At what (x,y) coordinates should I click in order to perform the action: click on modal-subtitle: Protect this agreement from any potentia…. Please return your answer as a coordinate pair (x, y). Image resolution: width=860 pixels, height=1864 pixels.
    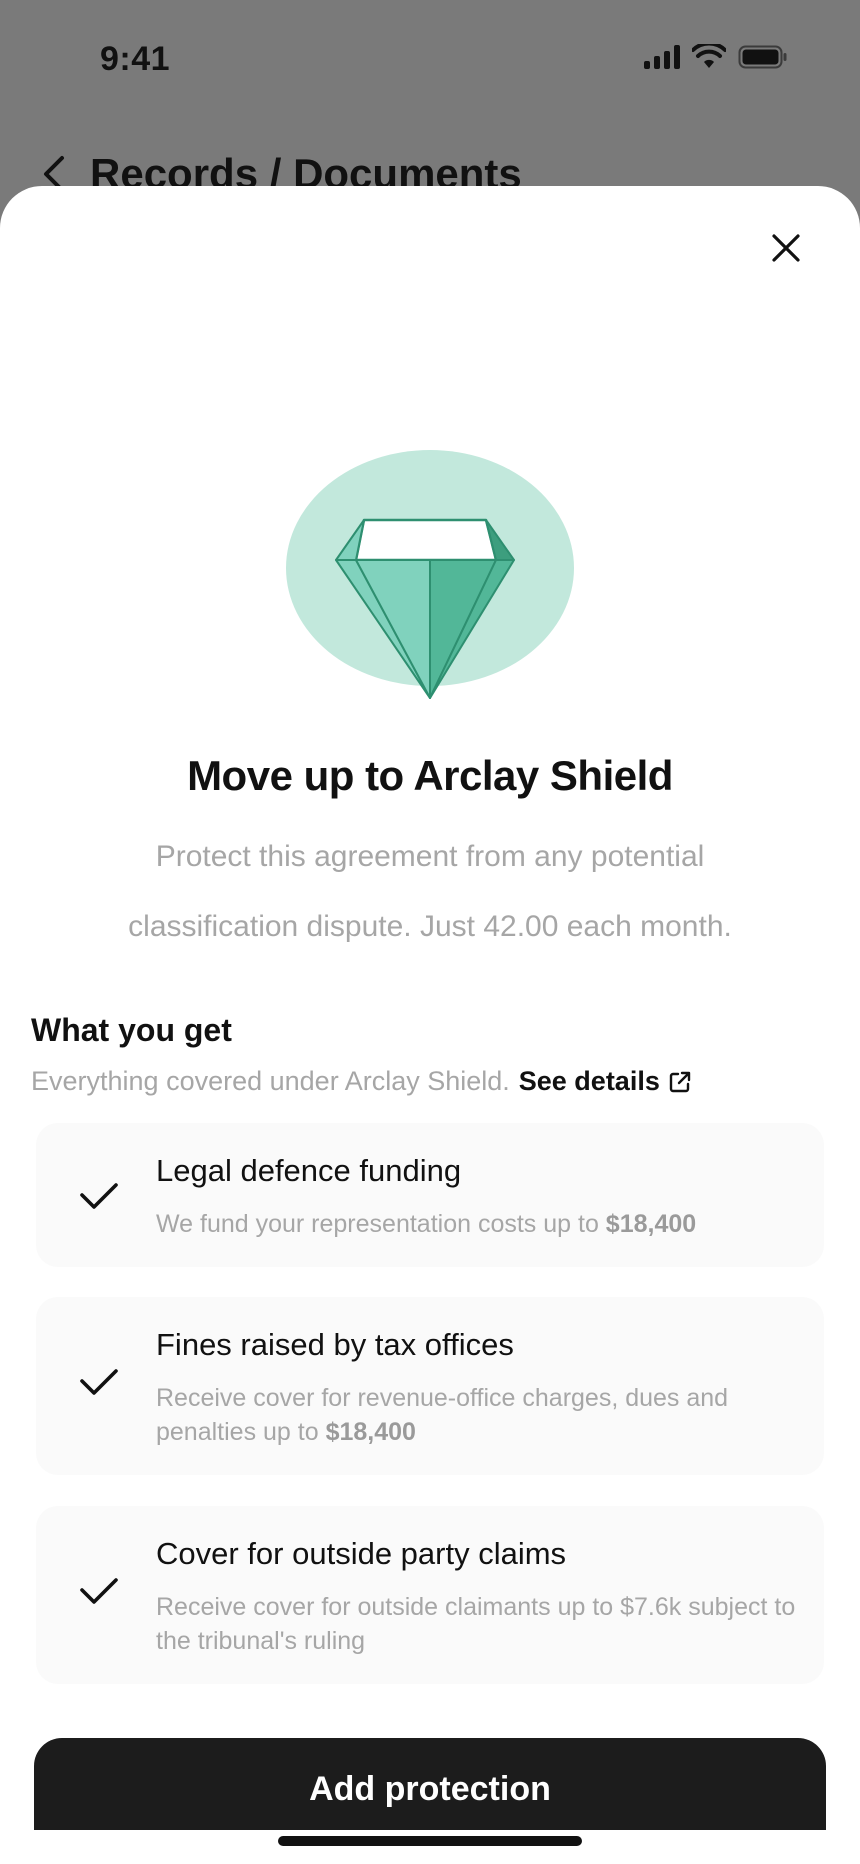
    Looking at the image, I should click on (430, 892).